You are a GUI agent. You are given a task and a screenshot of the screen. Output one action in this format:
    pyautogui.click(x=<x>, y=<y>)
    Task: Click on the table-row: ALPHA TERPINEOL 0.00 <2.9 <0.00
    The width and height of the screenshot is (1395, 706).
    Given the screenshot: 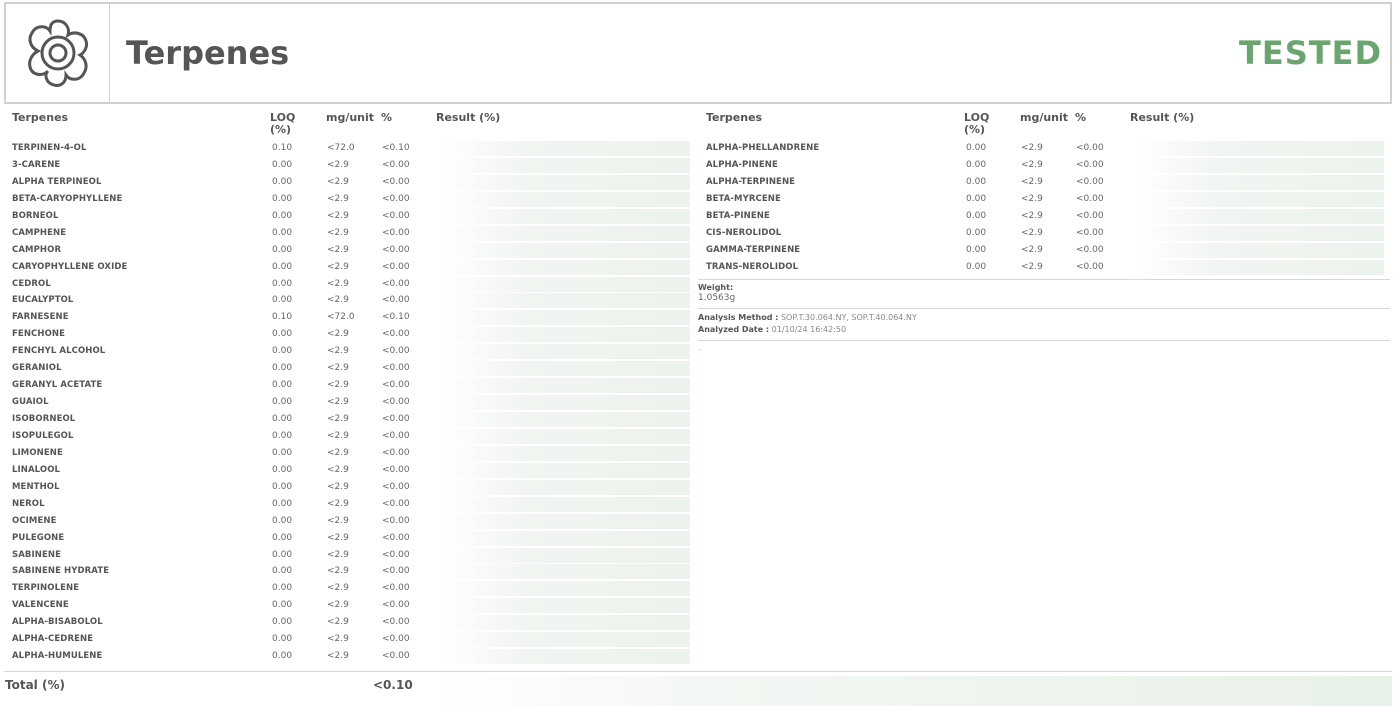 What is the action you would take?
    pyautogui.click(x=352, y=182)
    